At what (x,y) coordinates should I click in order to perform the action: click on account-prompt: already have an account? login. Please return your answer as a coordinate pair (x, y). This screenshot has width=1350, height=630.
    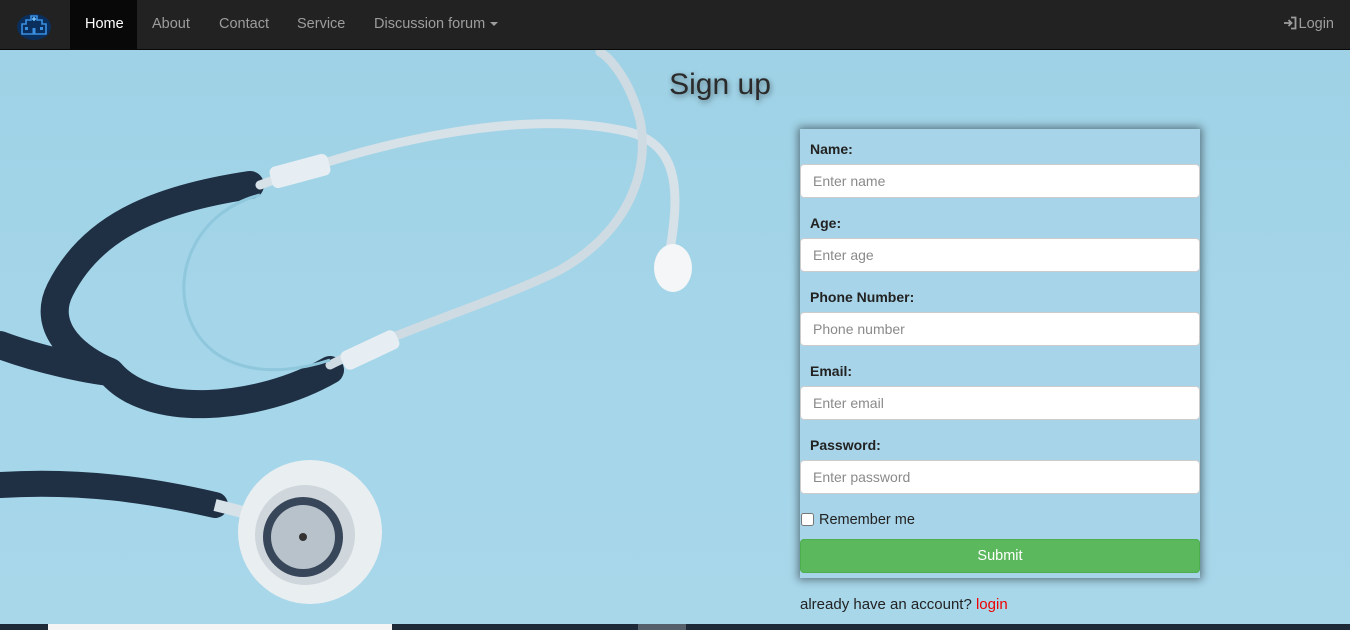
    Looking at the image, I should click on (904, 604).